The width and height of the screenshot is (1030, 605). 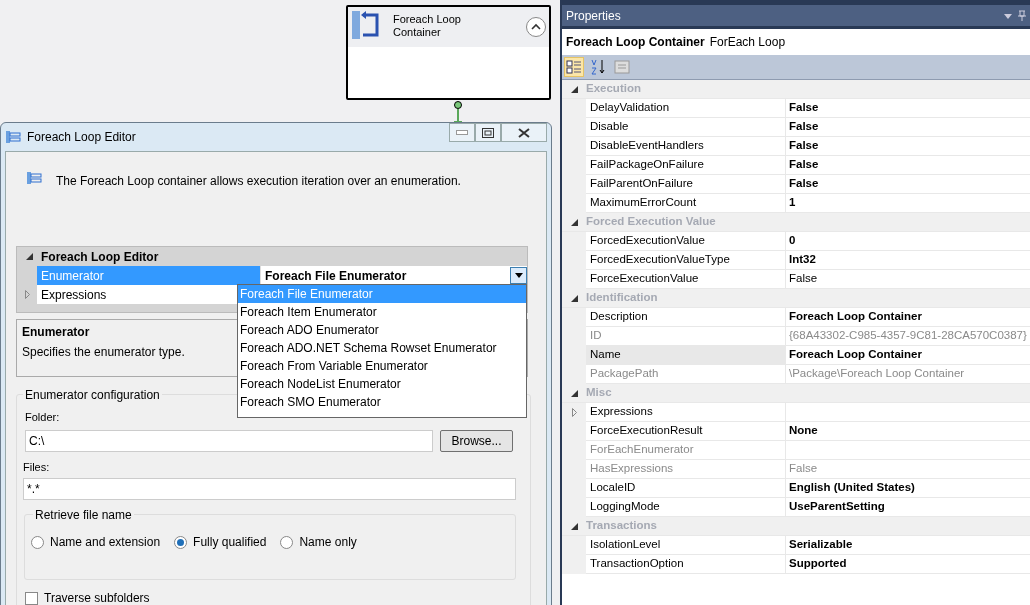 What do you see at coordinates (258, 181) in the screenshot?
I see `dialog-description: The Foreach Loop container allows execution iteration over an enumeration.` at bounding box center [258, 181].